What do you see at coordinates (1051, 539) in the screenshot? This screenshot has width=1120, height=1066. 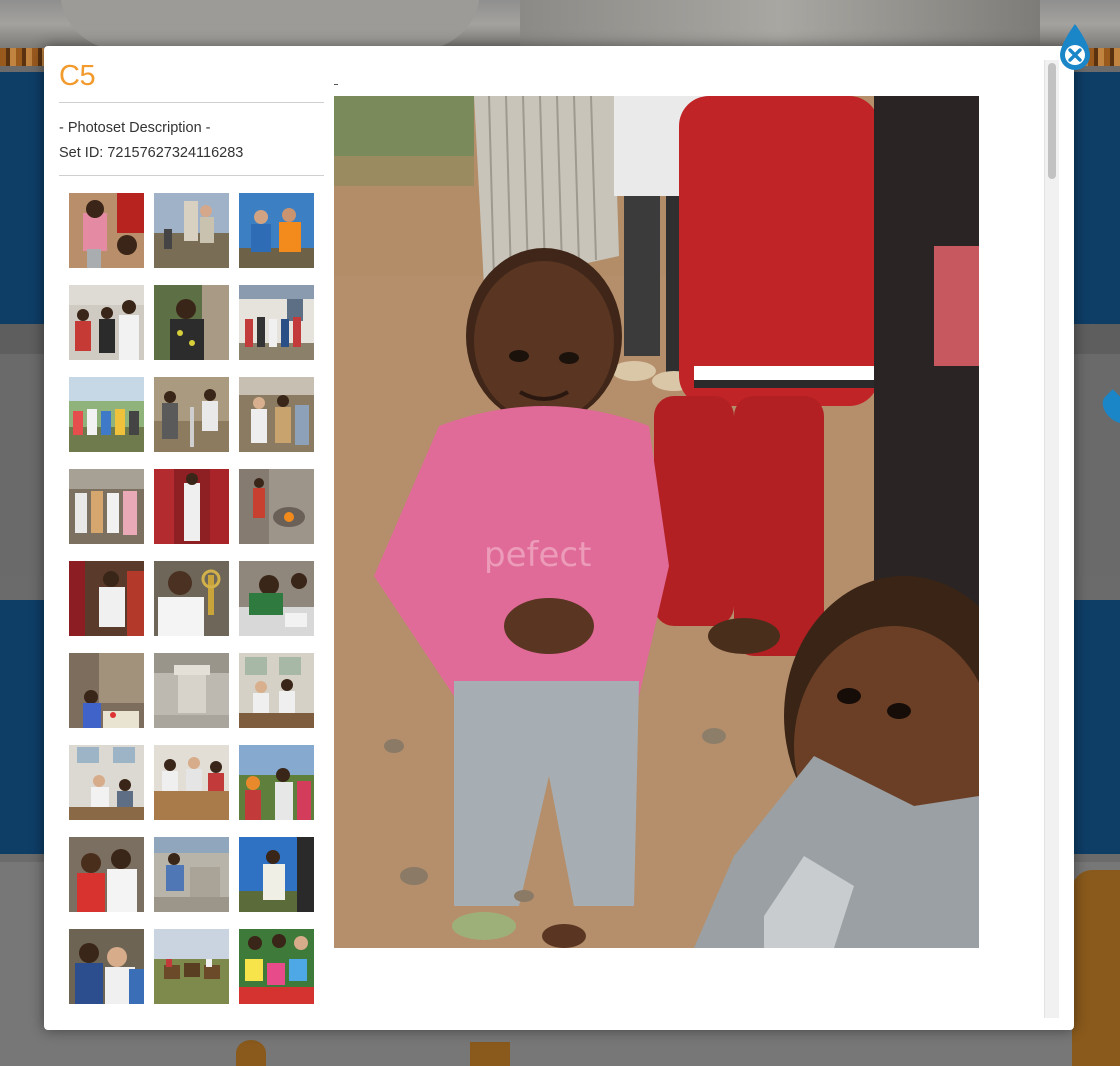 I see `lightbox-scrollbar` at bounding box center [1051, 539].